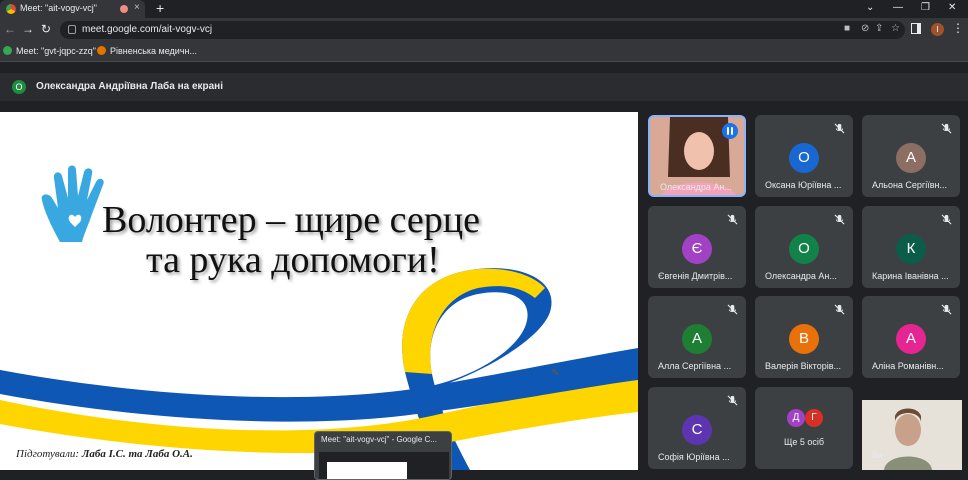  I want to click on participant-avatar: В, so click(804, 339).